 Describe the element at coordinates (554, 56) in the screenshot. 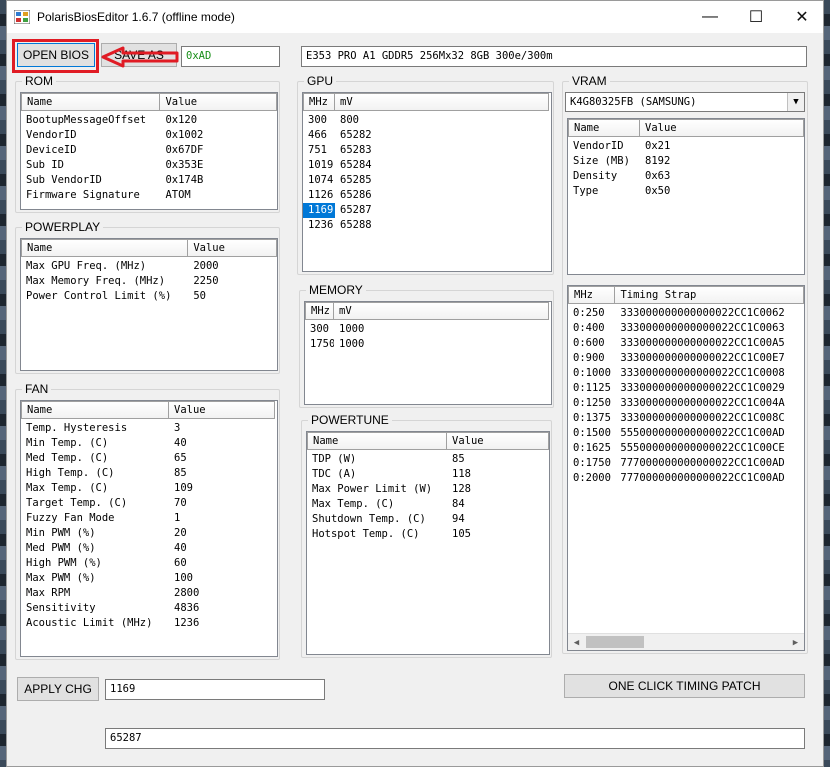

I see `bios-info-field: E353 PRO A1 GDDR5 256Mx32 8GB 300e/300m` at that location.